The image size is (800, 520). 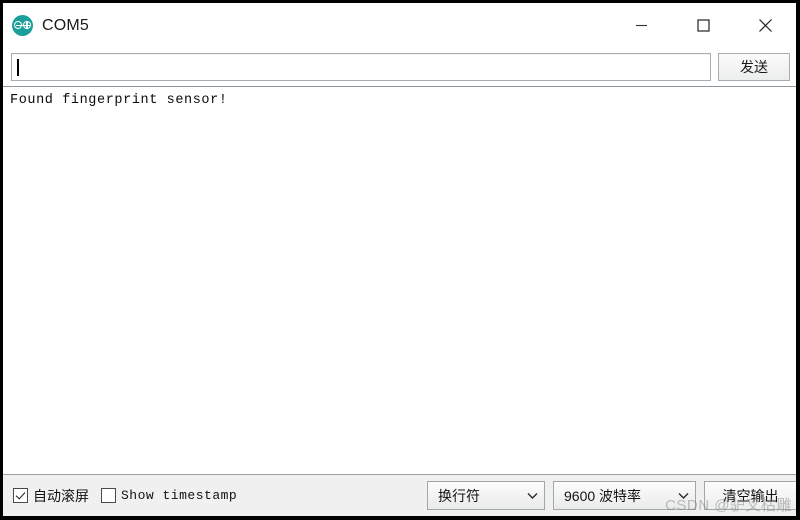 What do you see at coordinates (361, 67) in the screenshot?
I see `serial-send-input` at bounding box center [361, 67].